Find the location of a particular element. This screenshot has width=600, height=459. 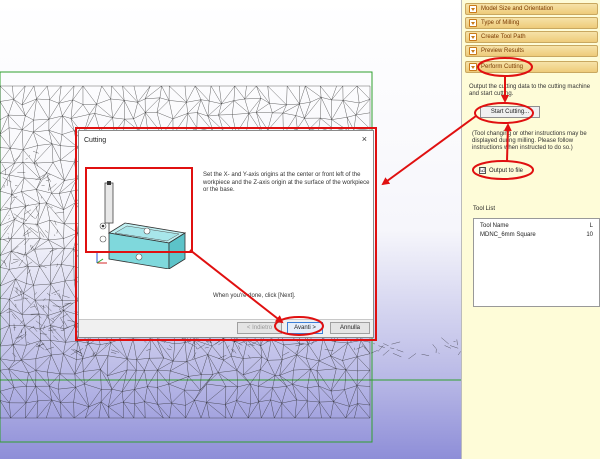

table-row: MDNC_6mm Square 10 is located at coordinates (536, 235).